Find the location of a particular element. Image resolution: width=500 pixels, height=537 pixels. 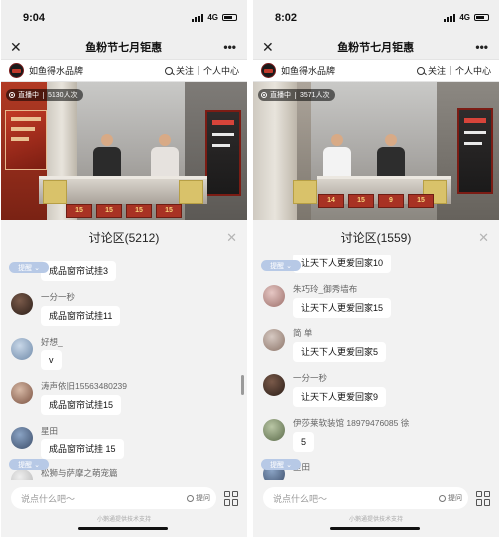

footer-note: 小鹅通提供技术支持 is located at coordinates (123, 520).